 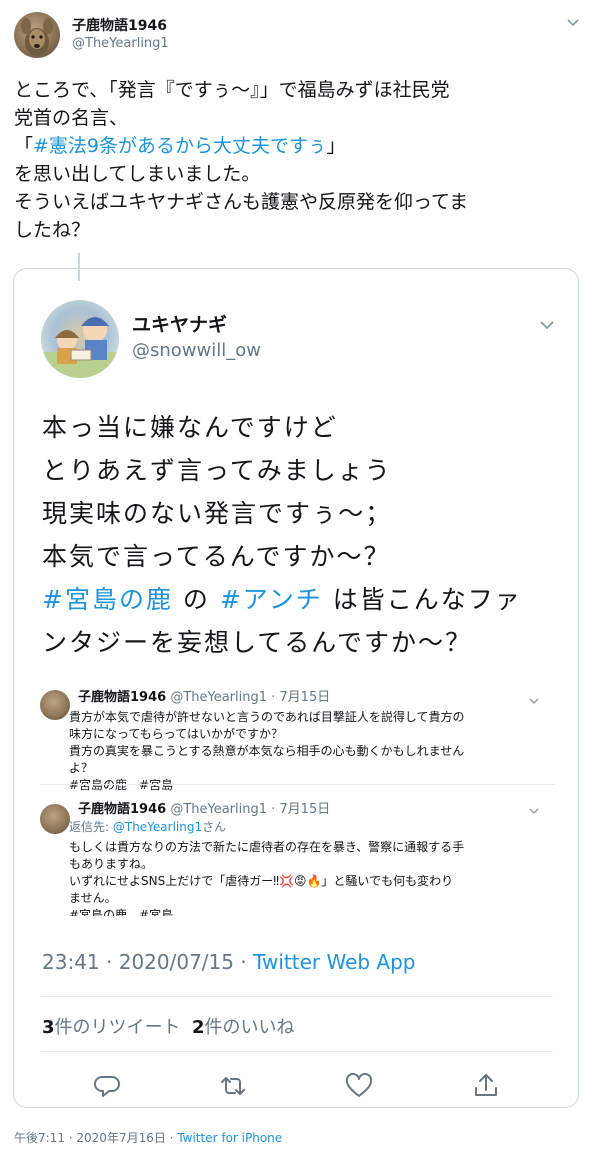 I want to click on reply-to-handle: @TheYearling1, so click(x=157, y=827).